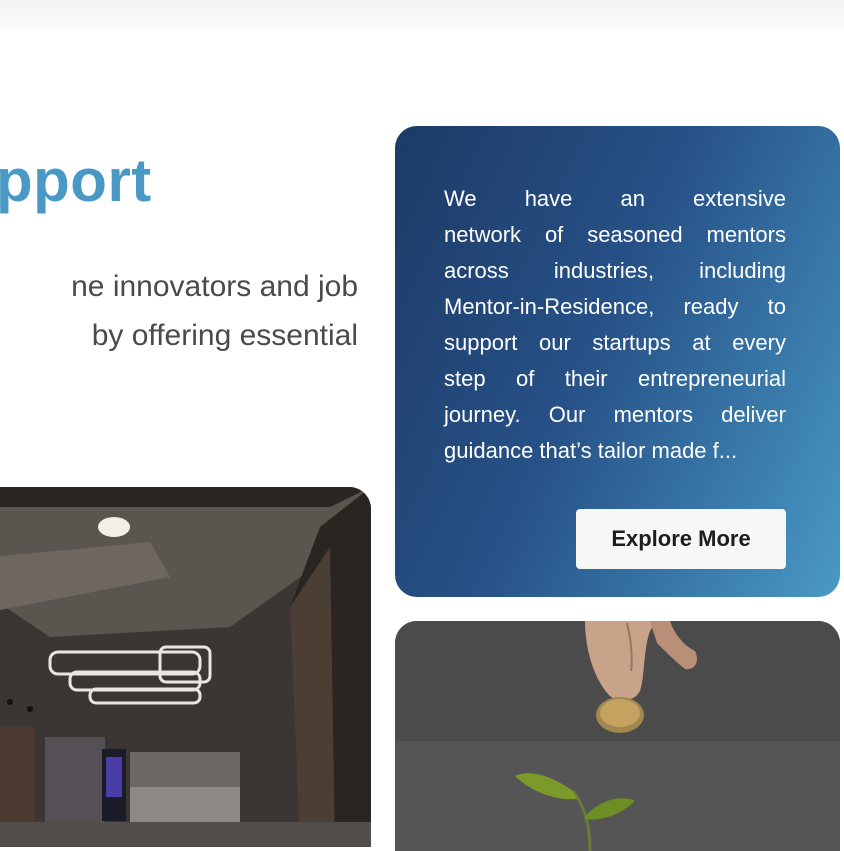 Image resolution: width=844 pixels, height=851 pixels. I want to click on card-text-line: We have an extensive, so click(615, 198).